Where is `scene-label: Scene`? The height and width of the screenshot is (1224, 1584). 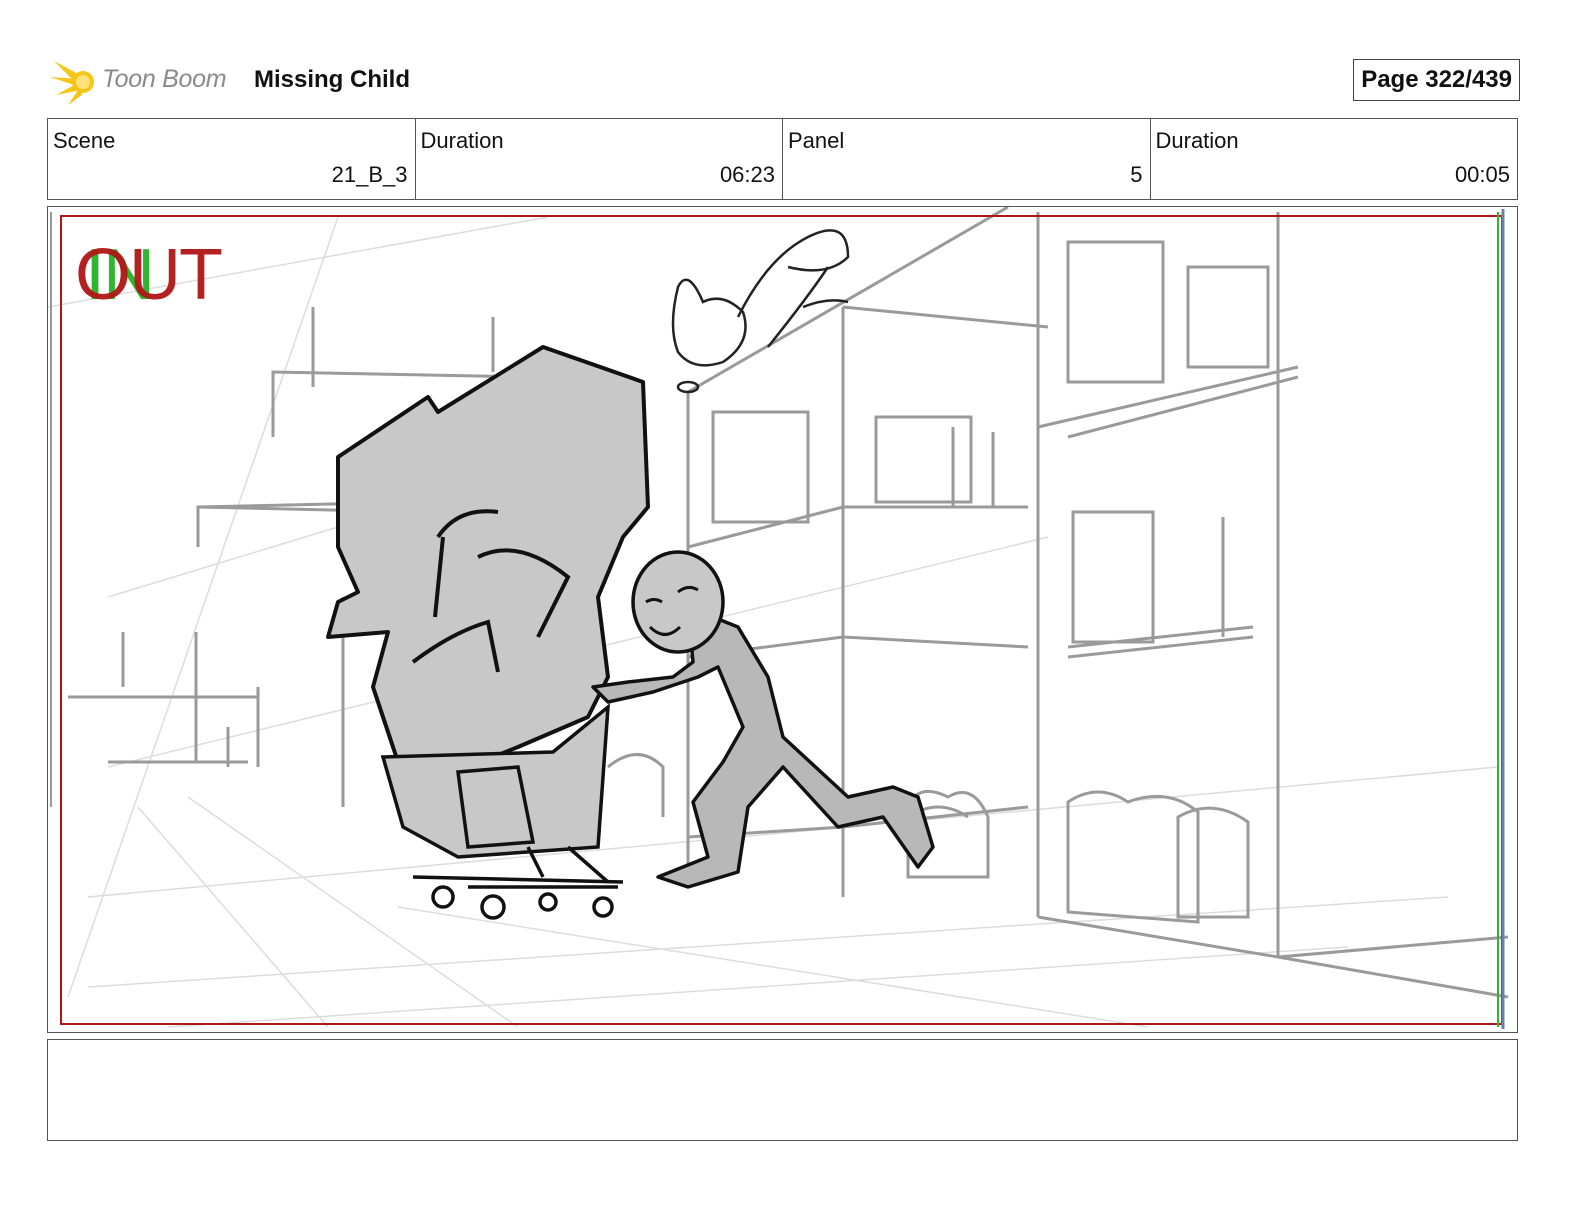
scene-label: Scene is located at coordinates (84, 140).